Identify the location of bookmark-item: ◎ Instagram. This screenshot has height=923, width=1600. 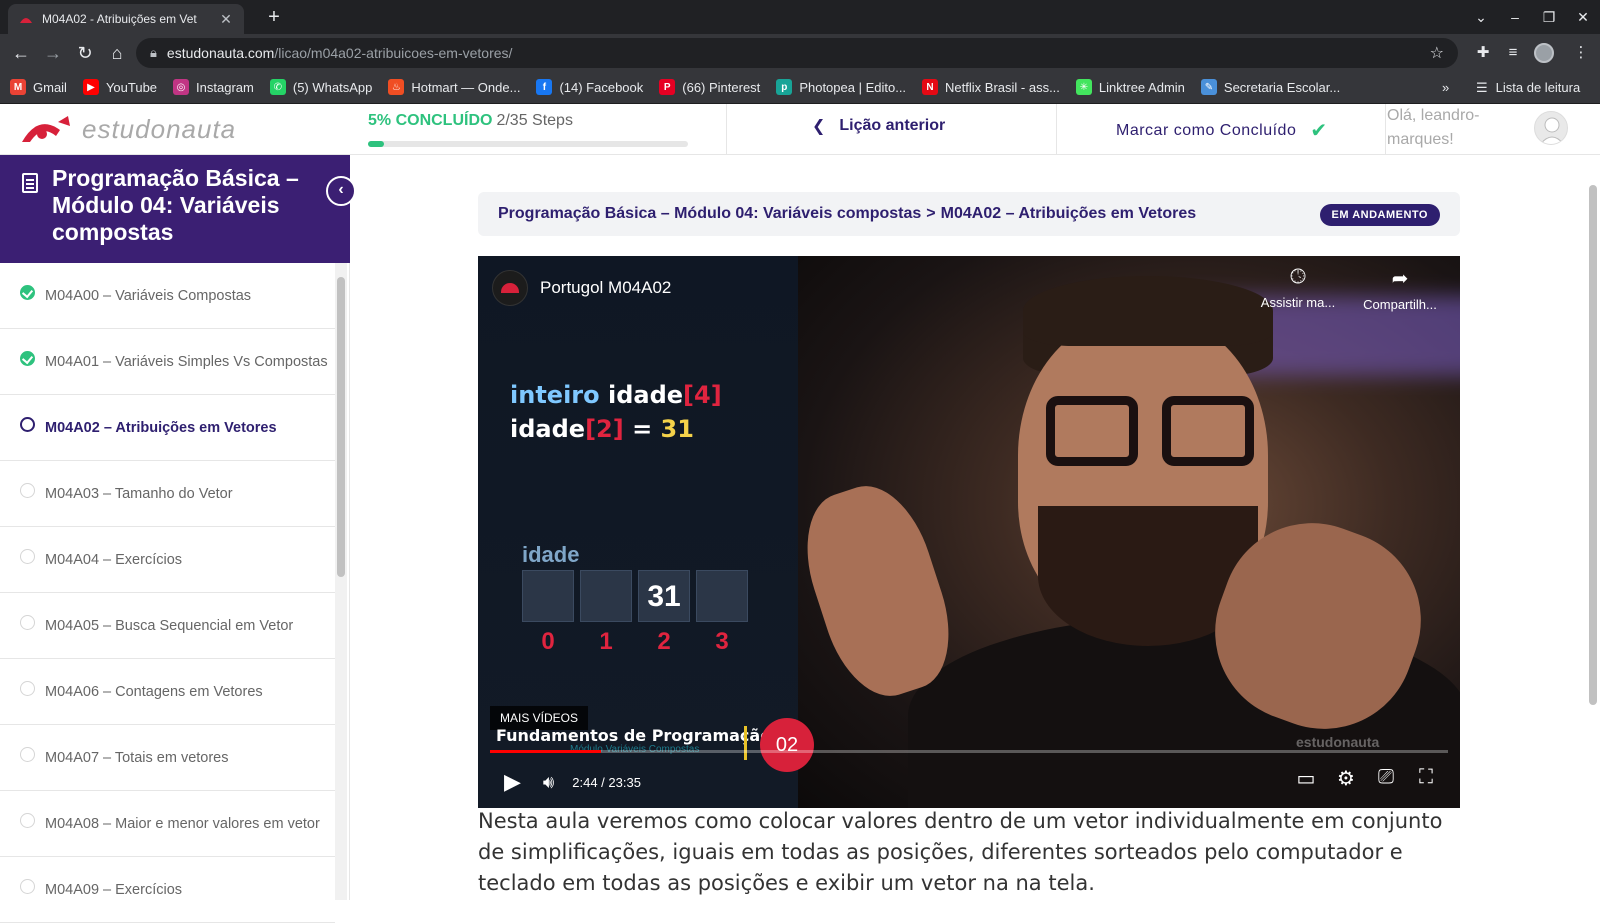
(213, 87).